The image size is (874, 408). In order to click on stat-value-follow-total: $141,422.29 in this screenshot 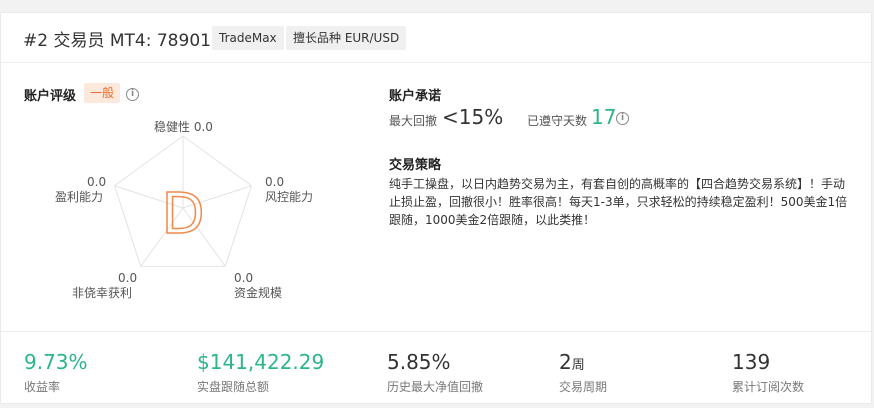, I will do `click(261, 362)`.